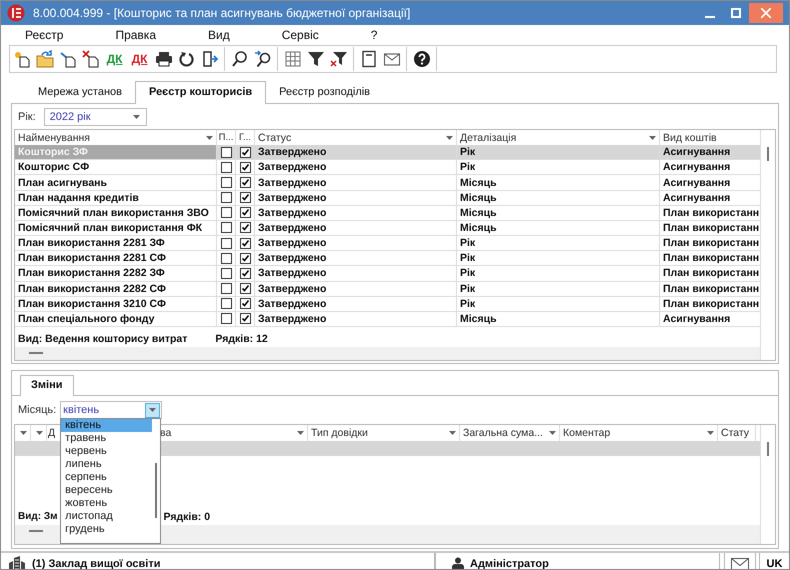 This screenshot has width=790, height=570. What do you see at coordinates (710, 17) in the screenshot?
I see `minimize-icon` at bounding box center [710, 17].